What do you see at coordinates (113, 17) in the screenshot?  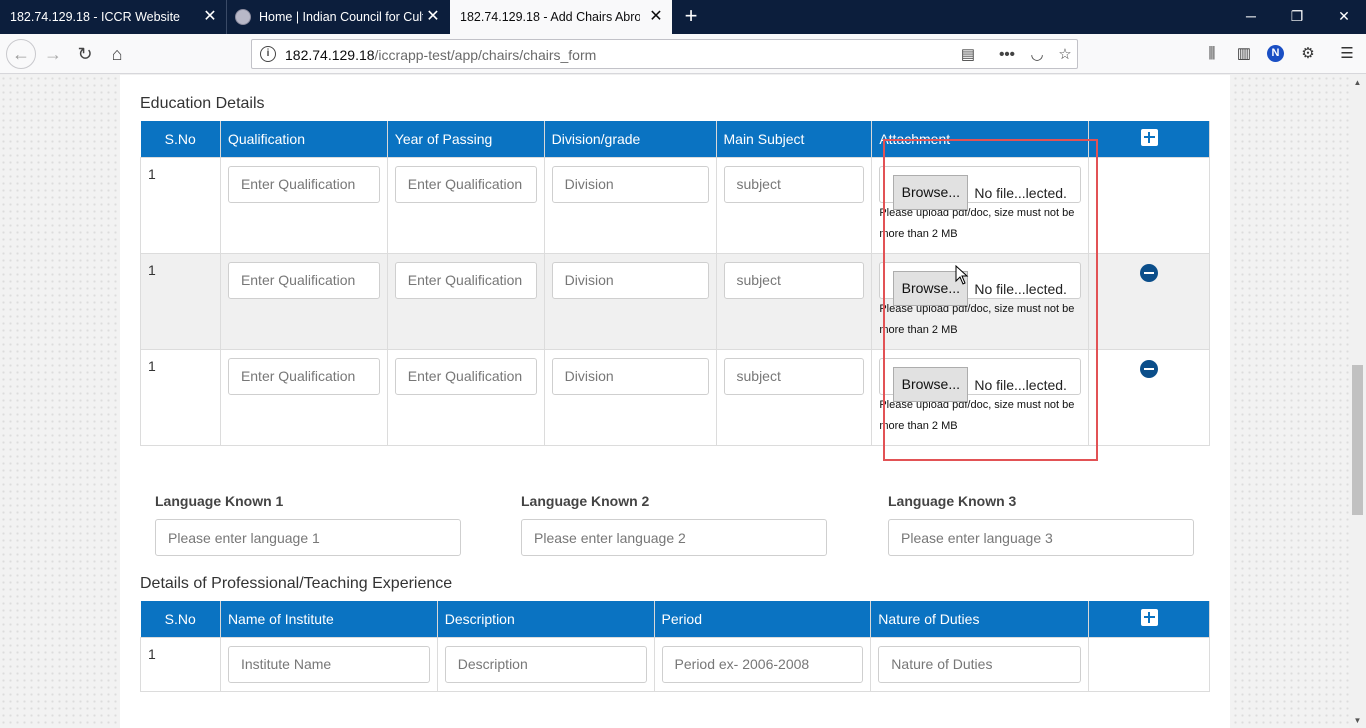 I see `tab-iccr-website: 182.74.129.18 - ICCR Website ✕` at bounding box center [113, 17].